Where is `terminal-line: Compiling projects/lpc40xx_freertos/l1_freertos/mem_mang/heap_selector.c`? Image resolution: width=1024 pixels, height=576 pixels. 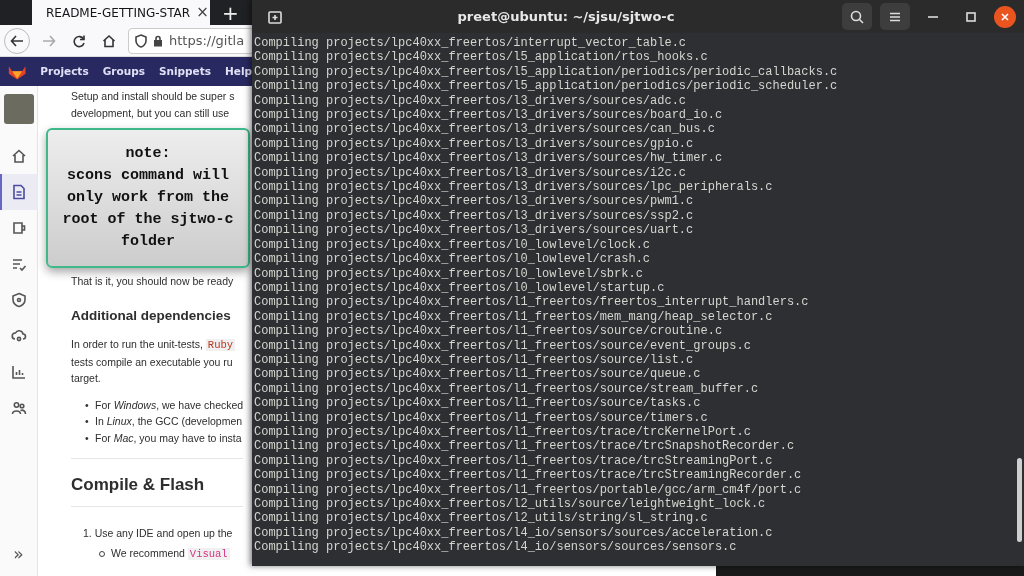
terminal-line: Compiling projects/lpc40xx_freertos/l1_freertos/mem_mang/heap_selector.c is located at coordinates (514, 317).